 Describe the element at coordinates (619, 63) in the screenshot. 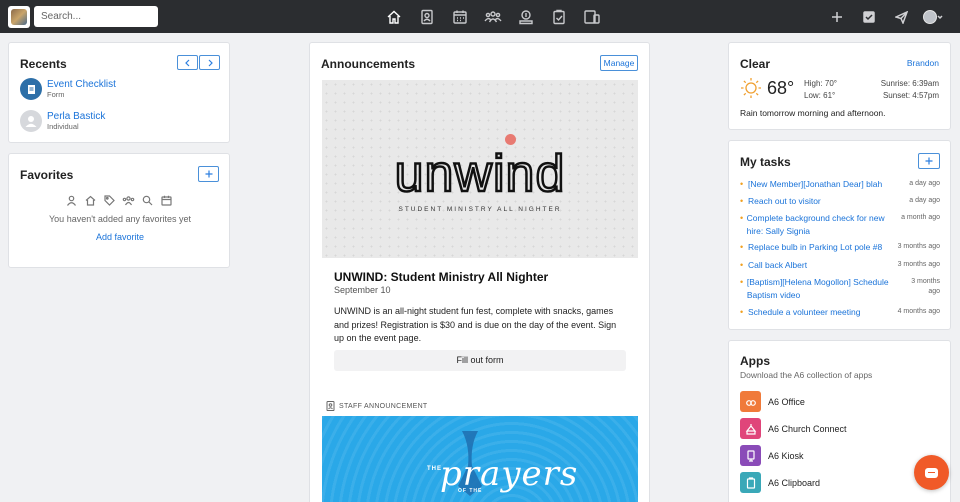

I see `manage-button: Manage` at that location.